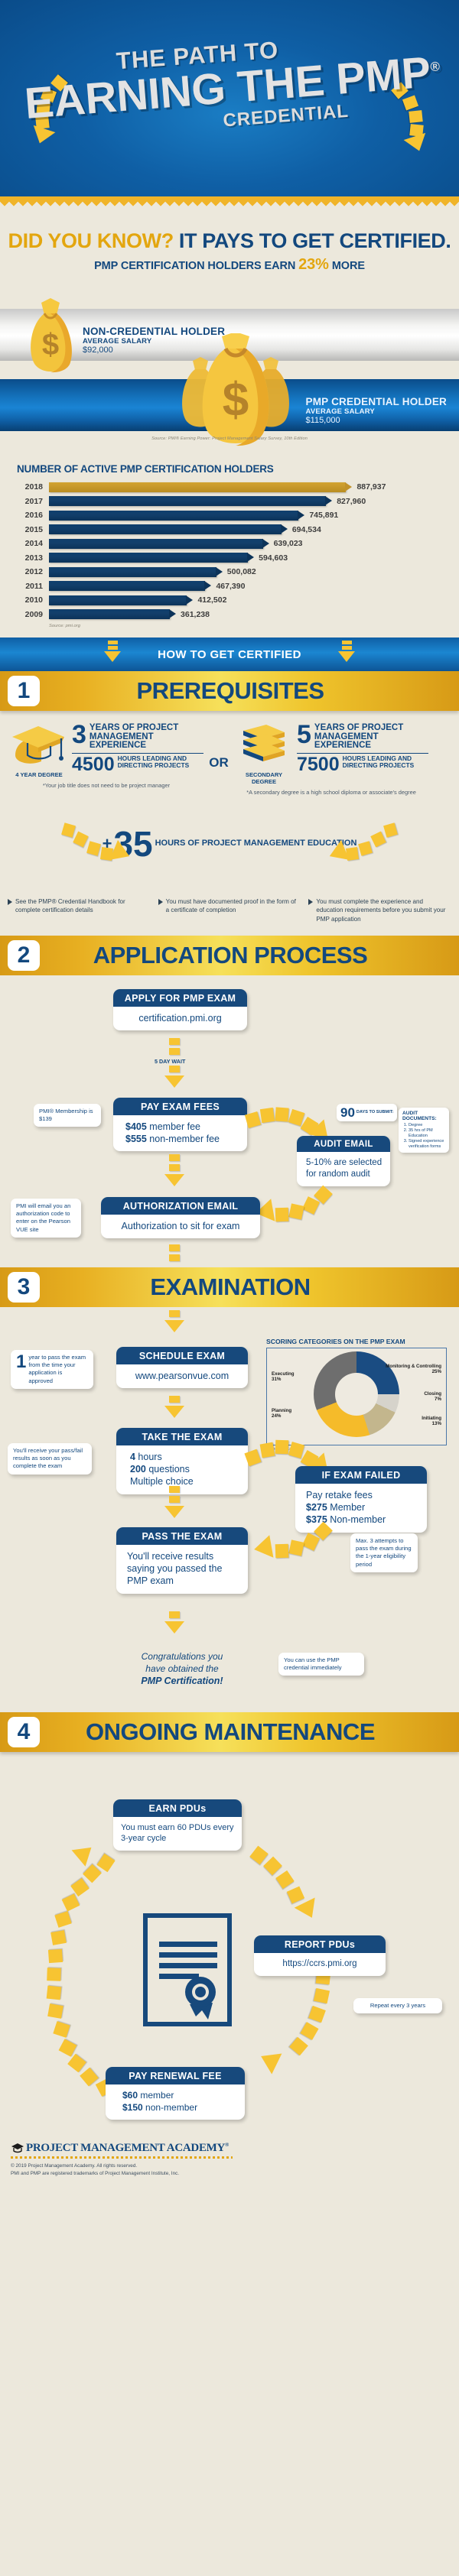 This screenshot has width=459, height=2576. Describe the element at coordinates (438, 1400) in the screenshot. I see `donut-label-closing-value: 7%` at that location.